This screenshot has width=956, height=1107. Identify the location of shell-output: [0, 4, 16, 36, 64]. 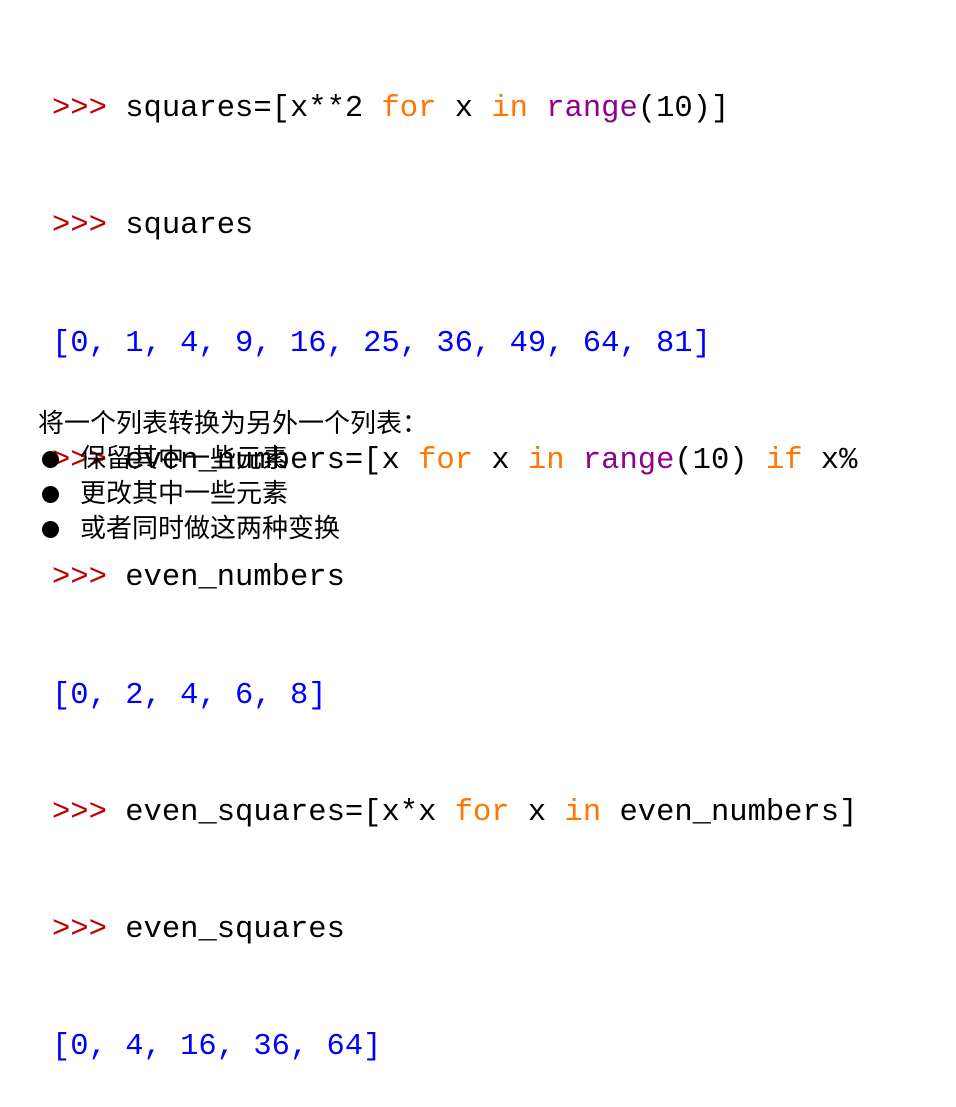
(217, 1047).